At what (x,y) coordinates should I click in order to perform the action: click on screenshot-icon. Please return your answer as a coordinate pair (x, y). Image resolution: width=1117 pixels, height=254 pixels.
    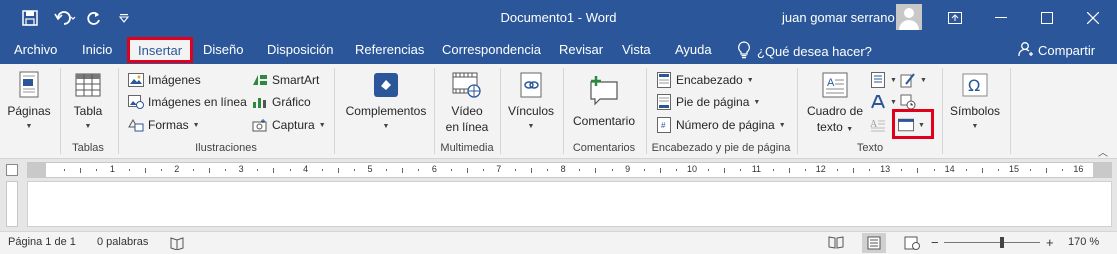
    Looking at the image, I should click on (260, 125).